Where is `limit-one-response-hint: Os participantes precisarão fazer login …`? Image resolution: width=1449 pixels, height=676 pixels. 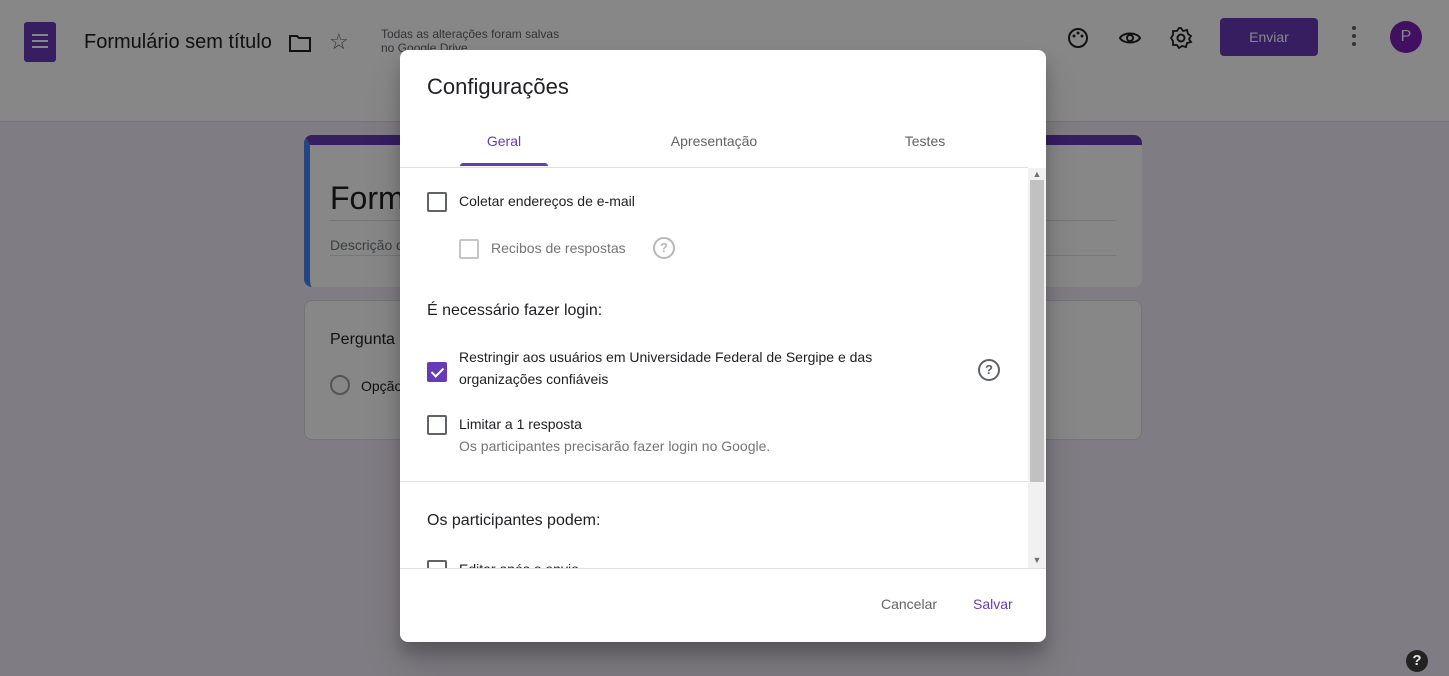
limit-one-response-hint: Os participantes precisarão fazer login … is located at coordinates (615, 446).